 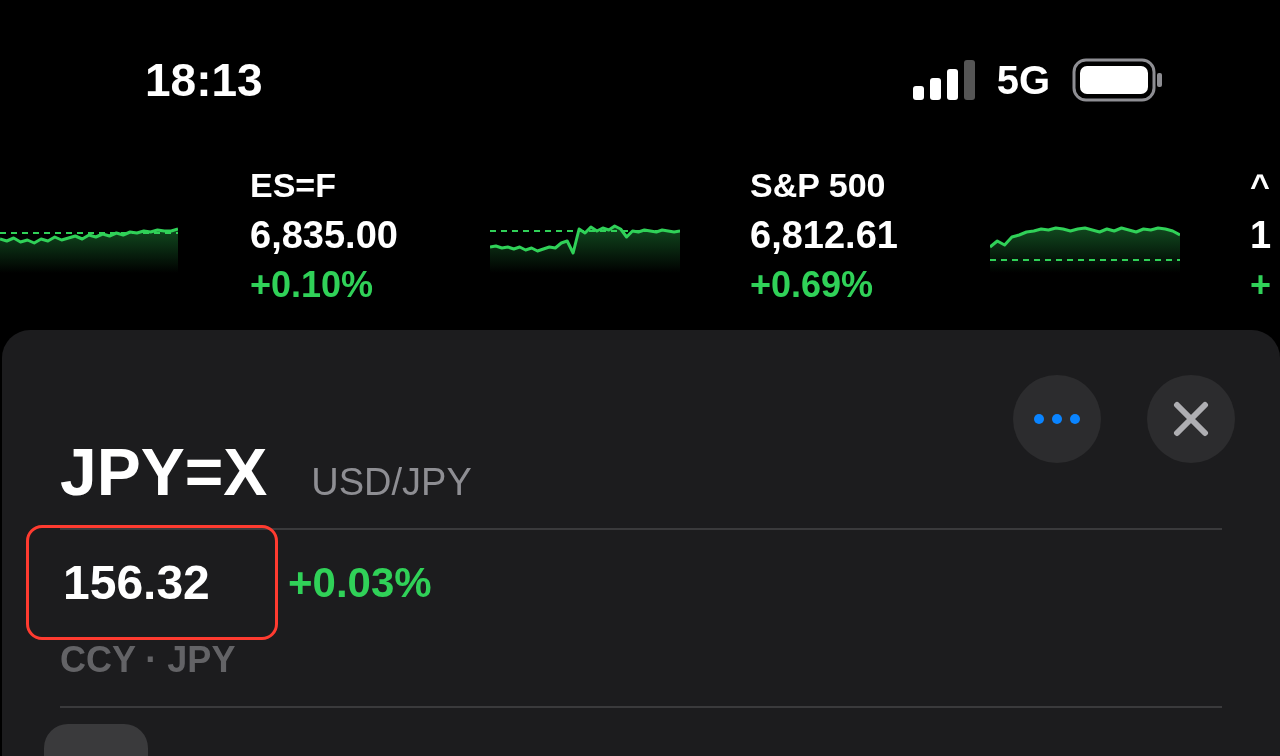 What do you see at coordinates (312, 285) in the screenshot?
I see `ticker-change: +0.10%` at bounding box center [312, 285].